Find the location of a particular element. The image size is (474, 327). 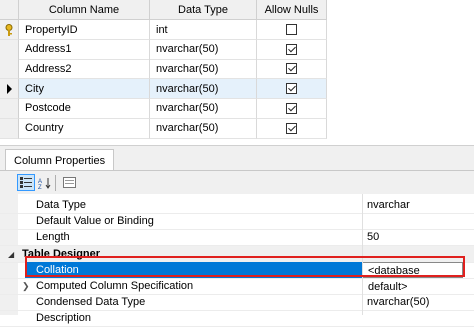

column-name-cell: PropertyID is located at coordinates (84, 30).